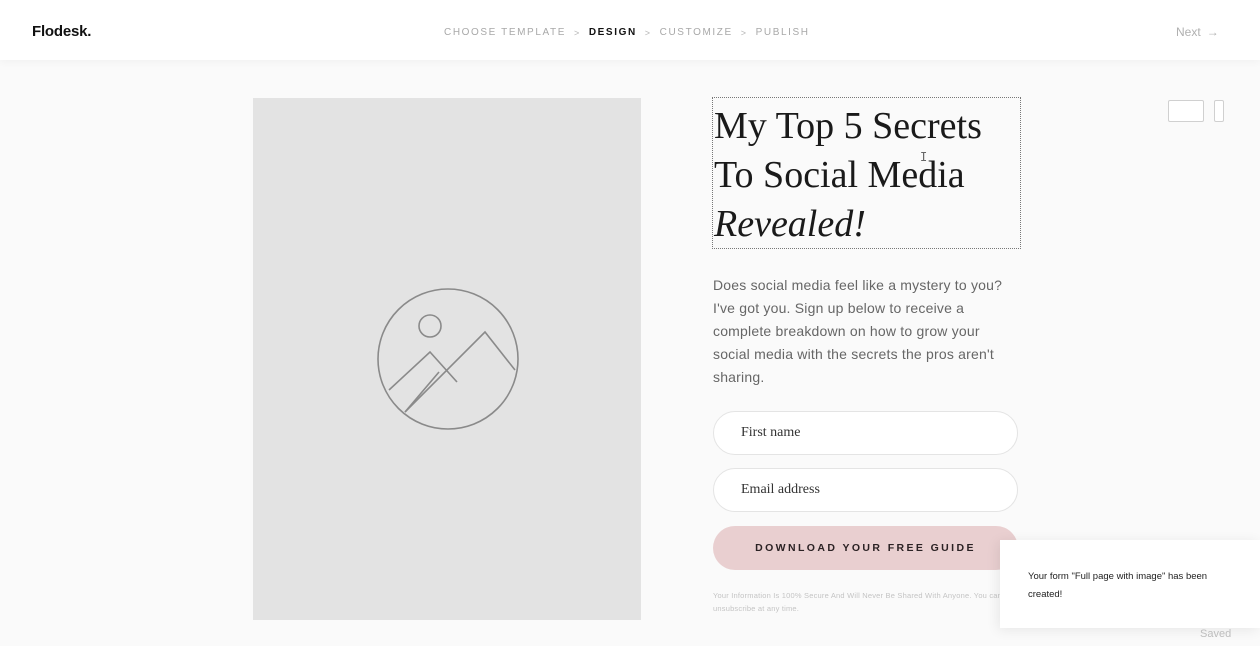  I want to click on download-guide-button: DOWNLOAD YOUR FREE GUIDE, so click(865, 548).